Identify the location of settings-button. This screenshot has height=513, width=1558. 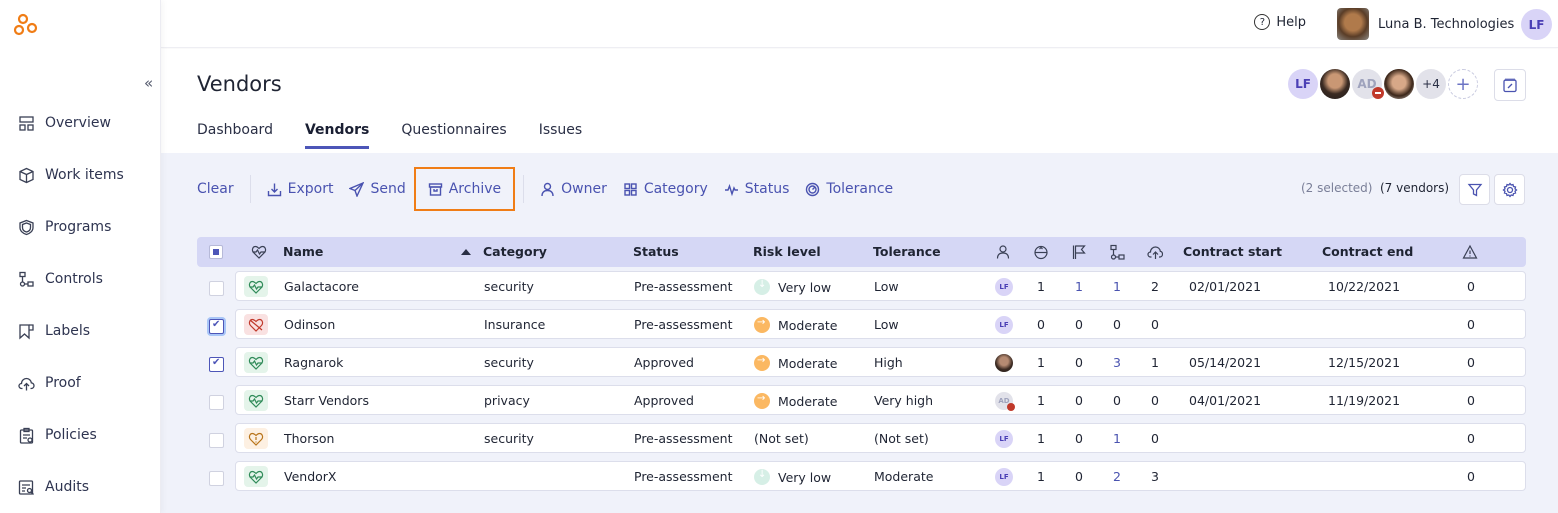
(1509, 189).